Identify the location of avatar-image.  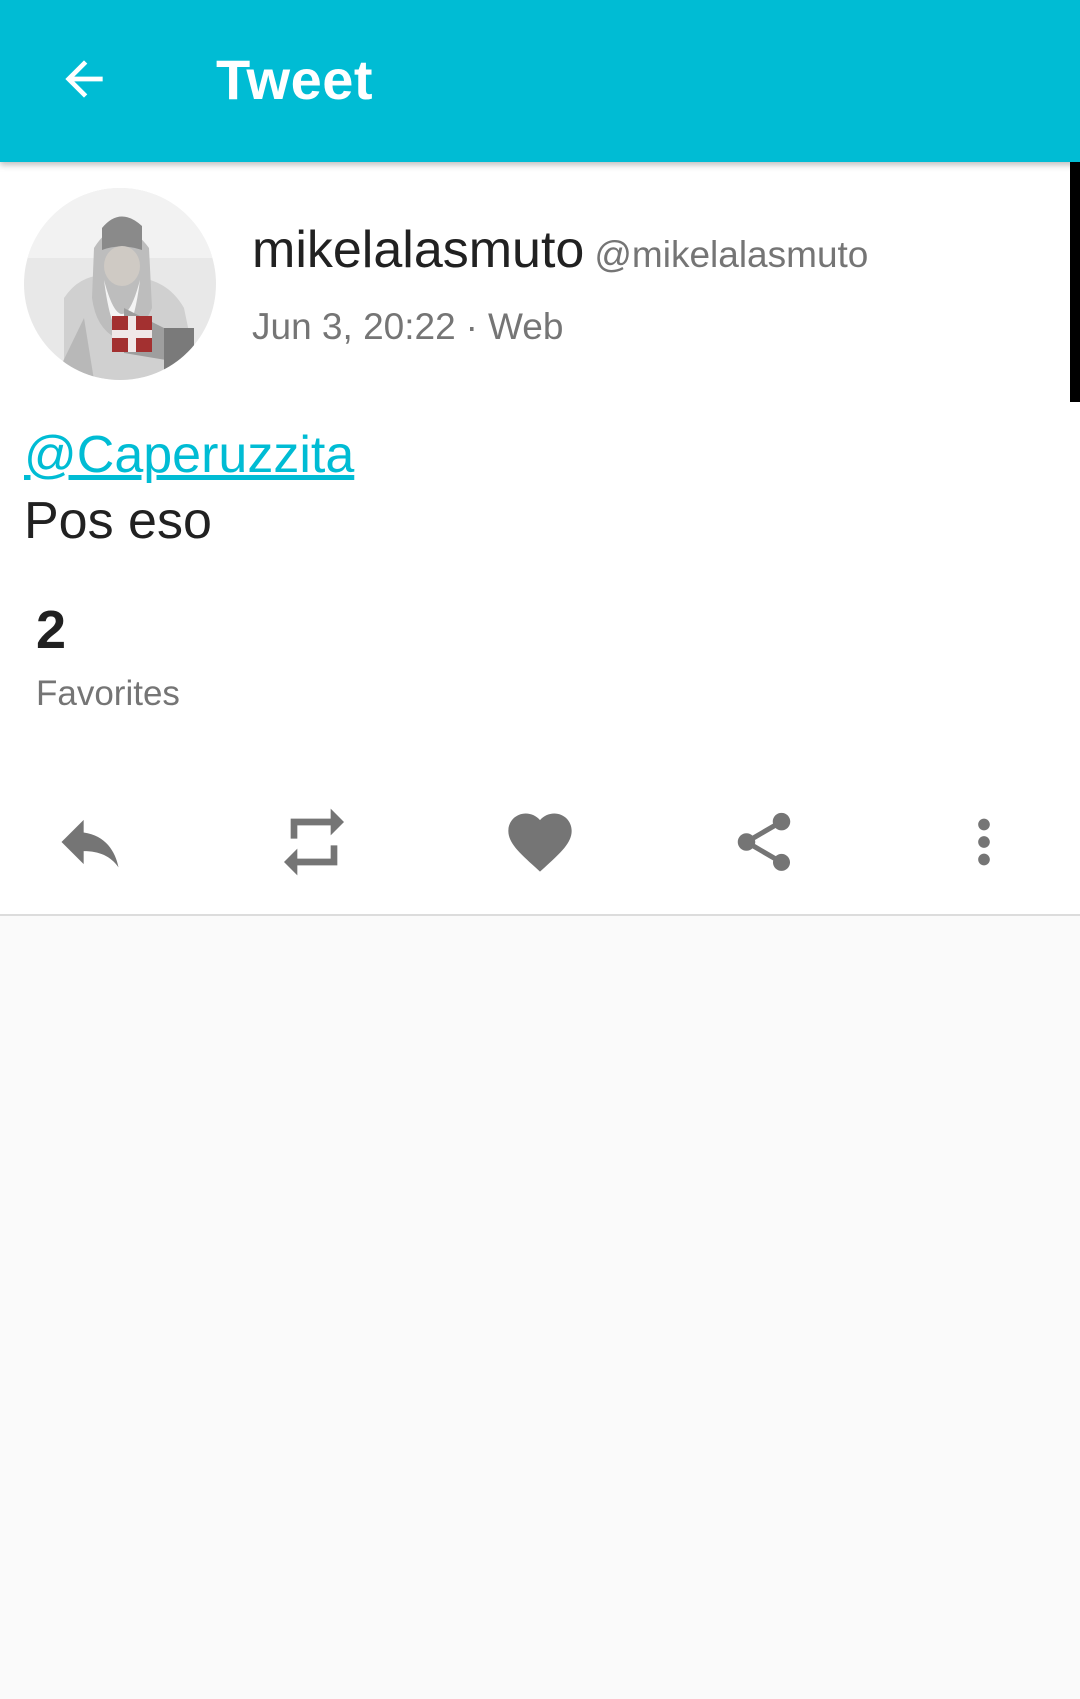
(120, 284).